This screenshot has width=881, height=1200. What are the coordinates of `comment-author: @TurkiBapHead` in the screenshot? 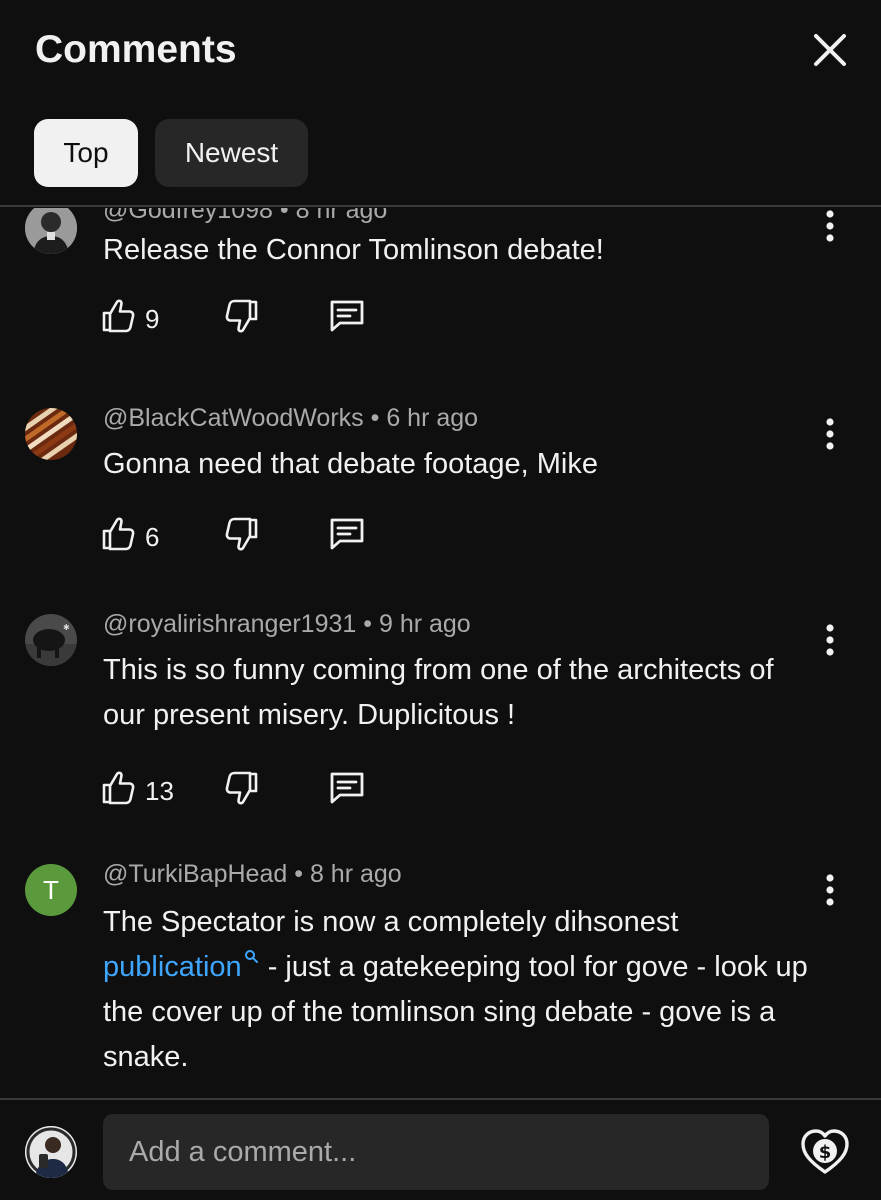 It's located at (195, 874).